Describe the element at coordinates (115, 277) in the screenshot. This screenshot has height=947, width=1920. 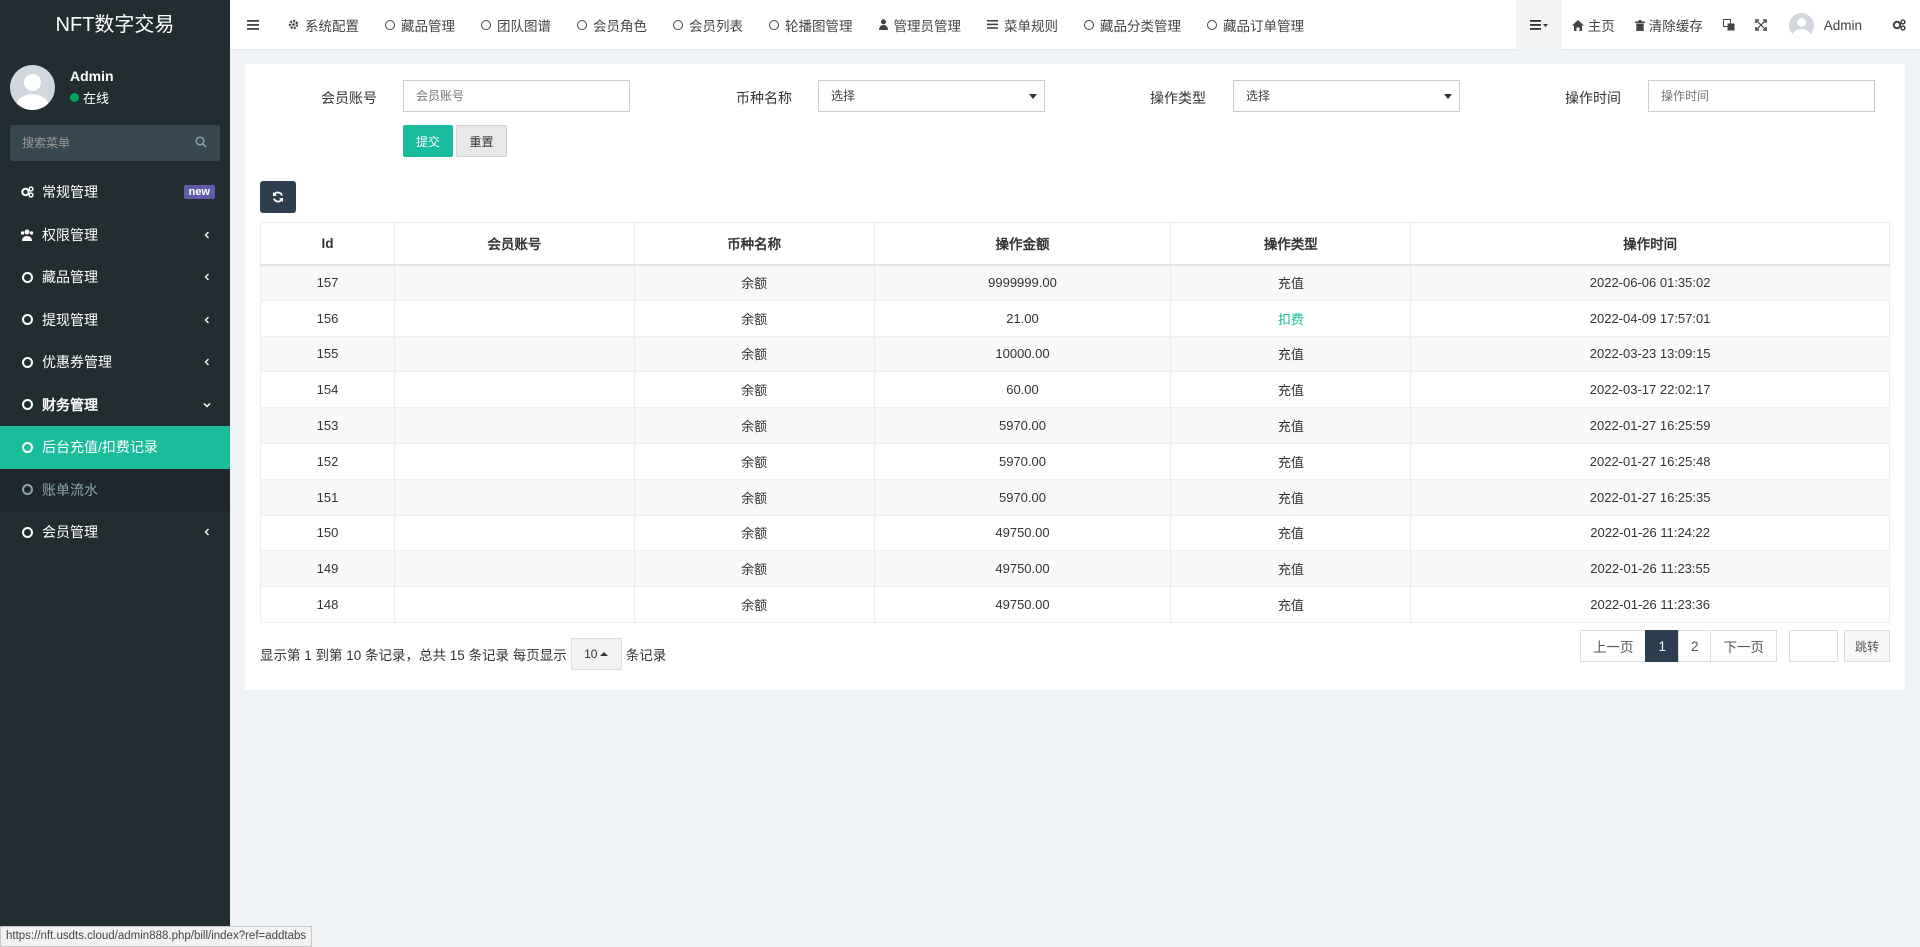
I see `sidebar-item-collection: 藏品管理` at that location.